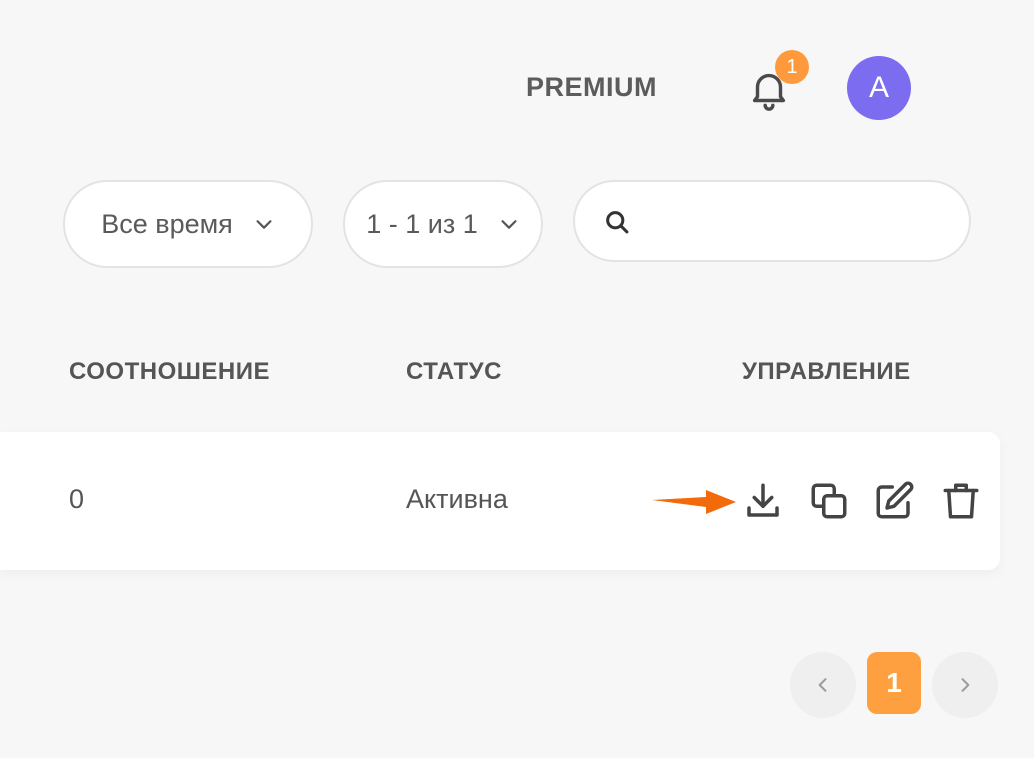 The height and width of the screenshot is (758, 1034). I want to click on search-input, so click(797, 222).